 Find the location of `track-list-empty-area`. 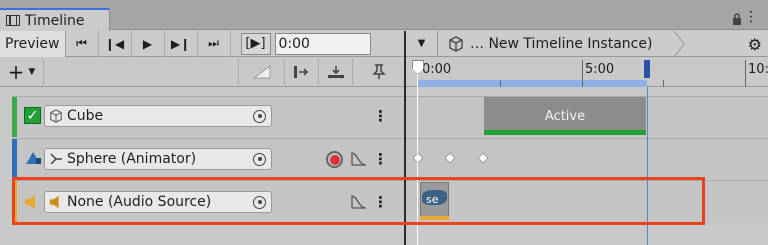

track-list-empty-area is located at coordinates (208, 234).